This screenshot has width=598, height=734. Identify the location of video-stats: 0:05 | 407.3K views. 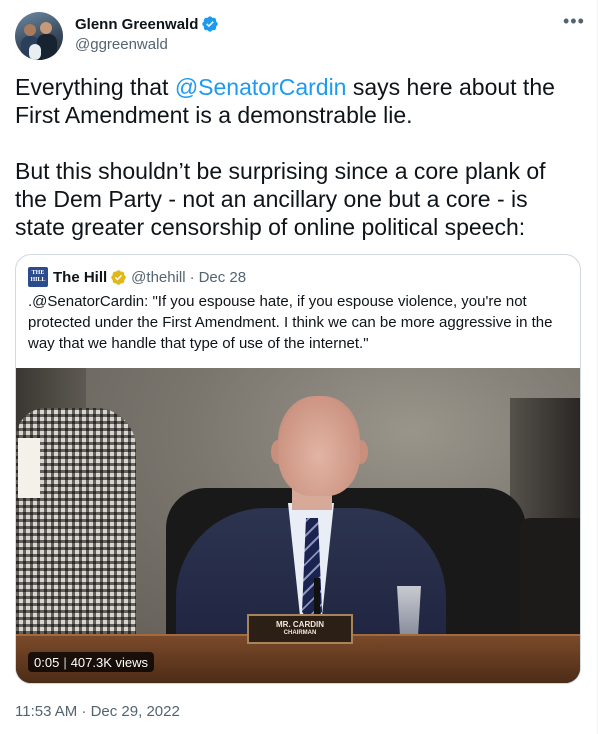
(91, 662).